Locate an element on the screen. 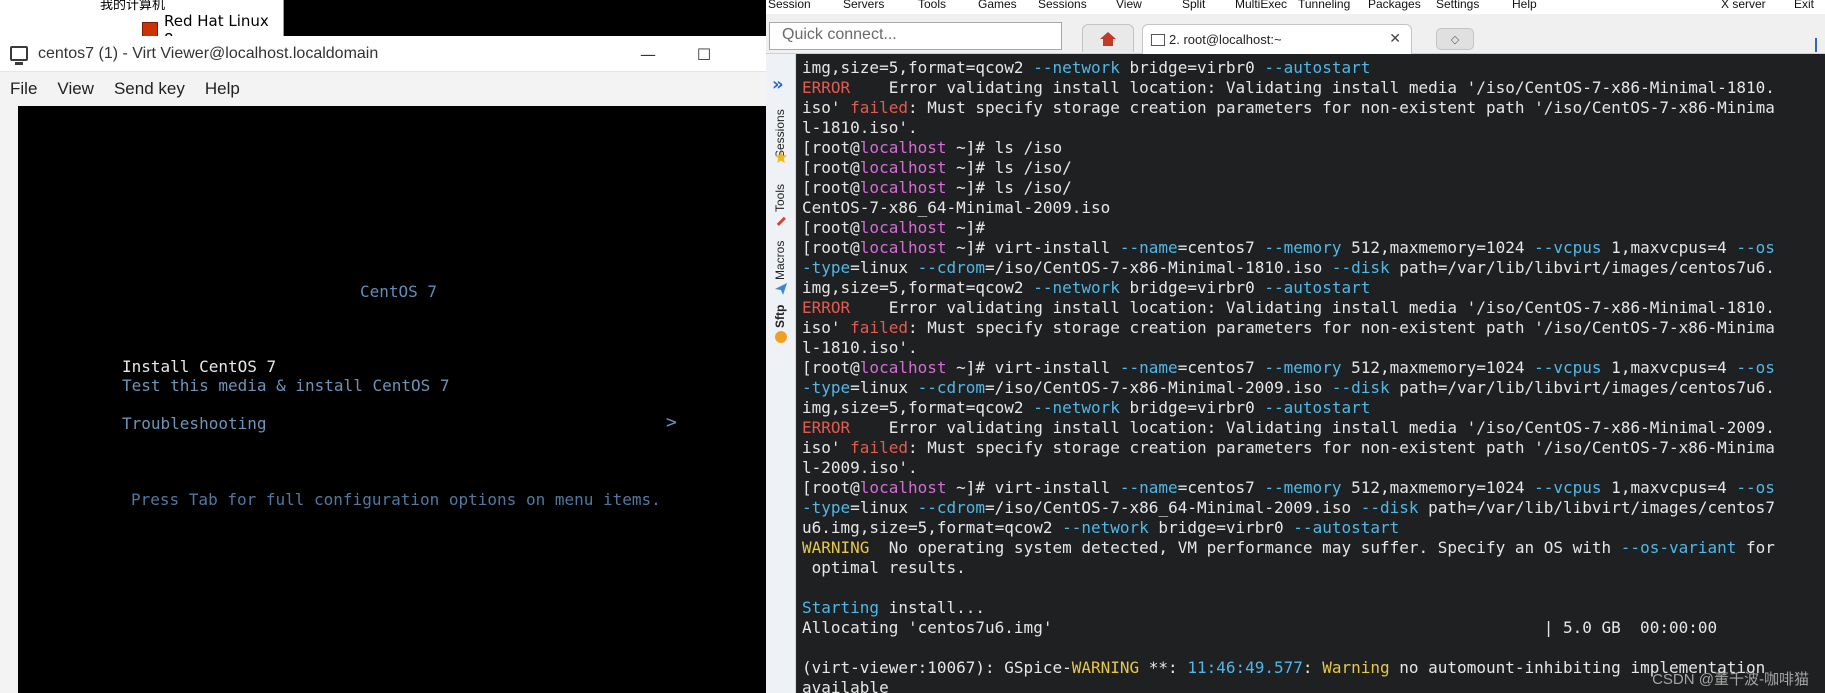 This screenshot has width=1825, height=693. sidebar-tab-sessions: Sessions is located at coordinates (781, 128).